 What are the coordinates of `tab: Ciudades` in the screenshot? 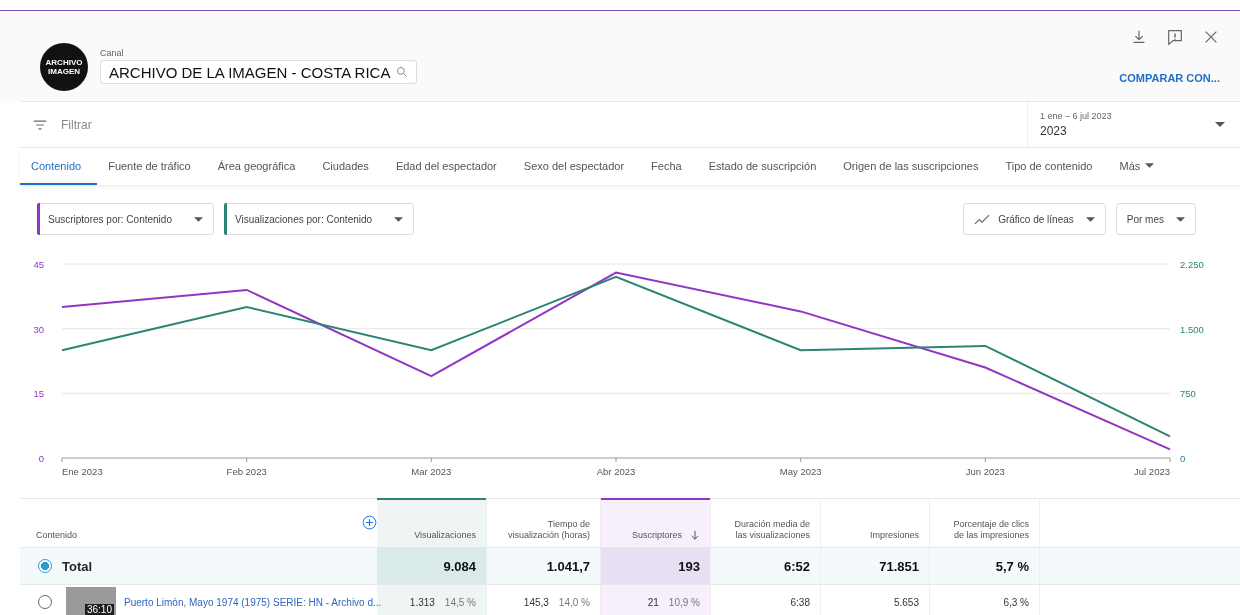 It's located at (348, 166).